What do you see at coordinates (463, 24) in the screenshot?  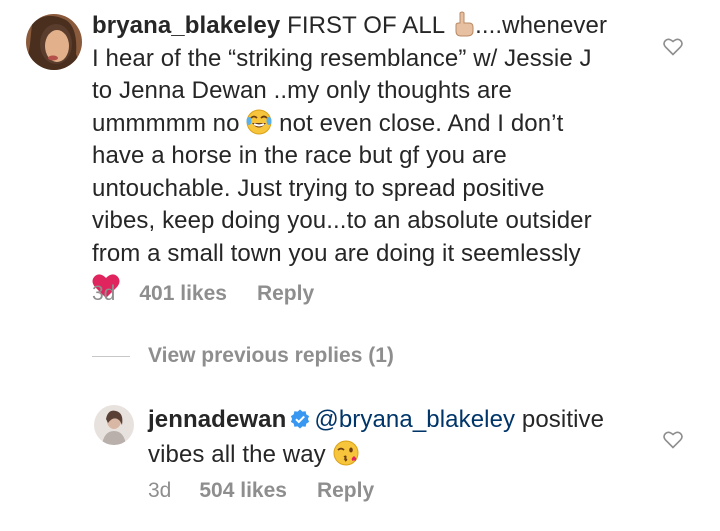 I see `pointing-up-emoji` at bounding box center [463, 24].